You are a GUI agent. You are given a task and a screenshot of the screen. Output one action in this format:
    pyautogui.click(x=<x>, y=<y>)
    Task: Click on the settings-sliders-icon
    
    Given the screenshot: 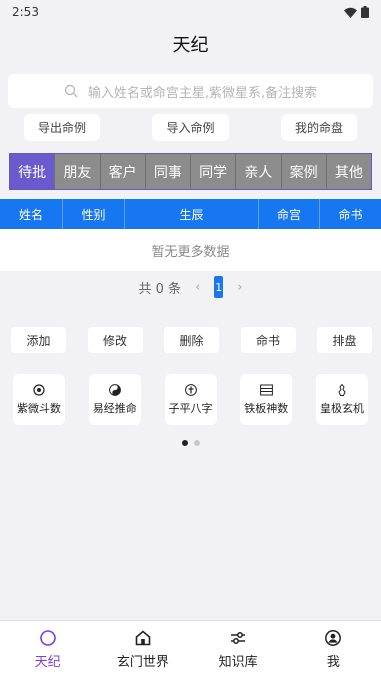 What is the action you would take?
    pyautogui.click(x=238, y=638)
    